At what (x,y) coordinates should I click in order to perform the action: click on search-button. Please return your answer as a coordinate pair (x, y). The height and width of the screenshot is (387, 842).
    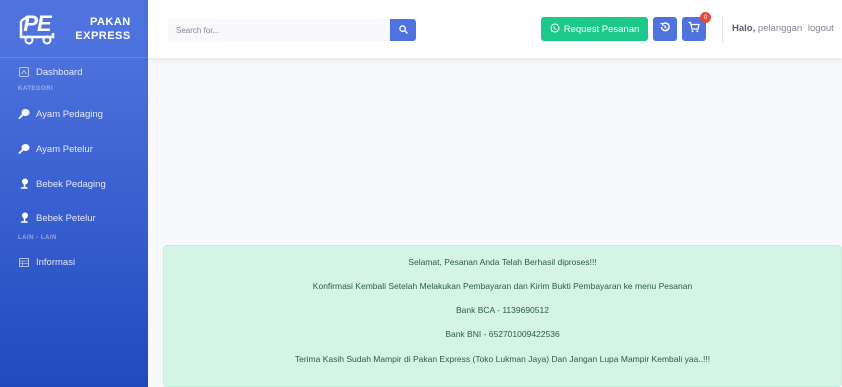
    Looking at the image, I should click on (403, 30).